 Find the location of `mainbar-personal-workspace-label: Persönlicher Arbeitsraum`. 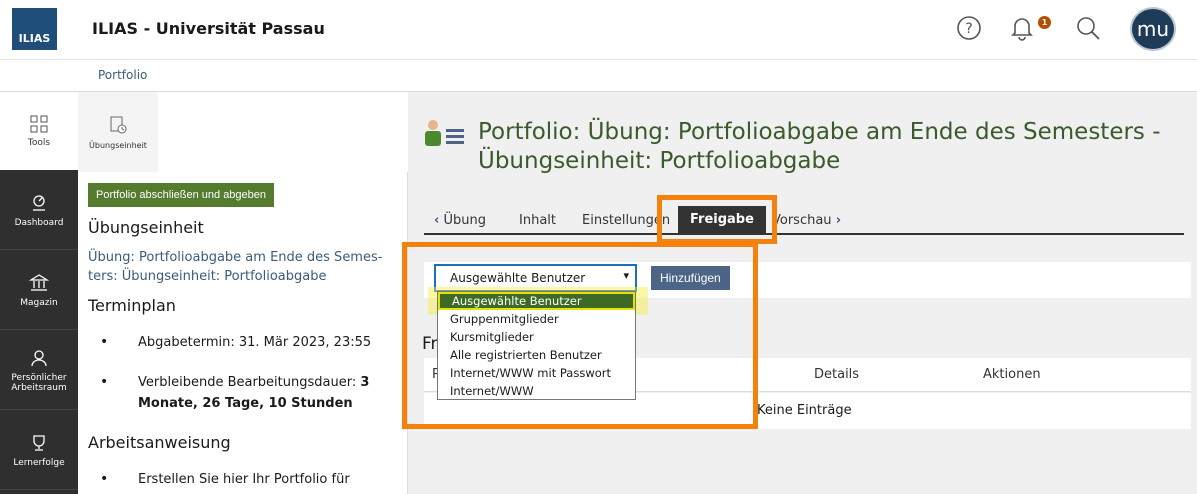

mainbar-personal-workspace-label: Persönlicher Arbeitsraum is located at coordinates (39, 383).